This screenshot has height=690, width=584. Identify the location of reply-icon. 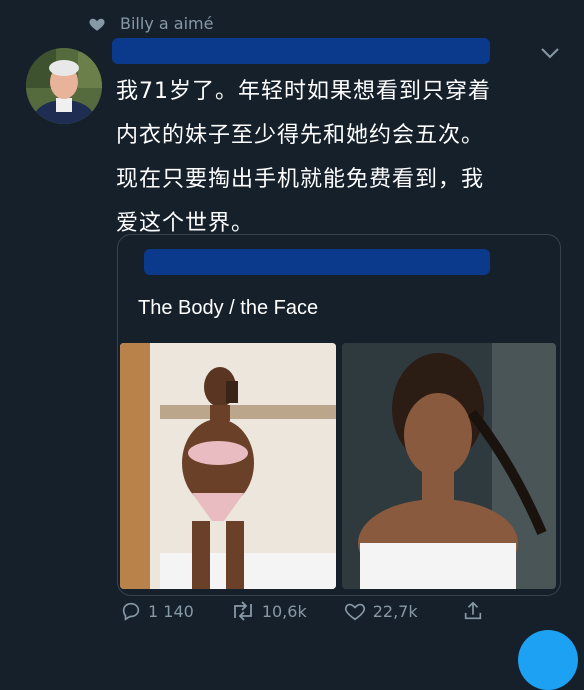
(131, 611).